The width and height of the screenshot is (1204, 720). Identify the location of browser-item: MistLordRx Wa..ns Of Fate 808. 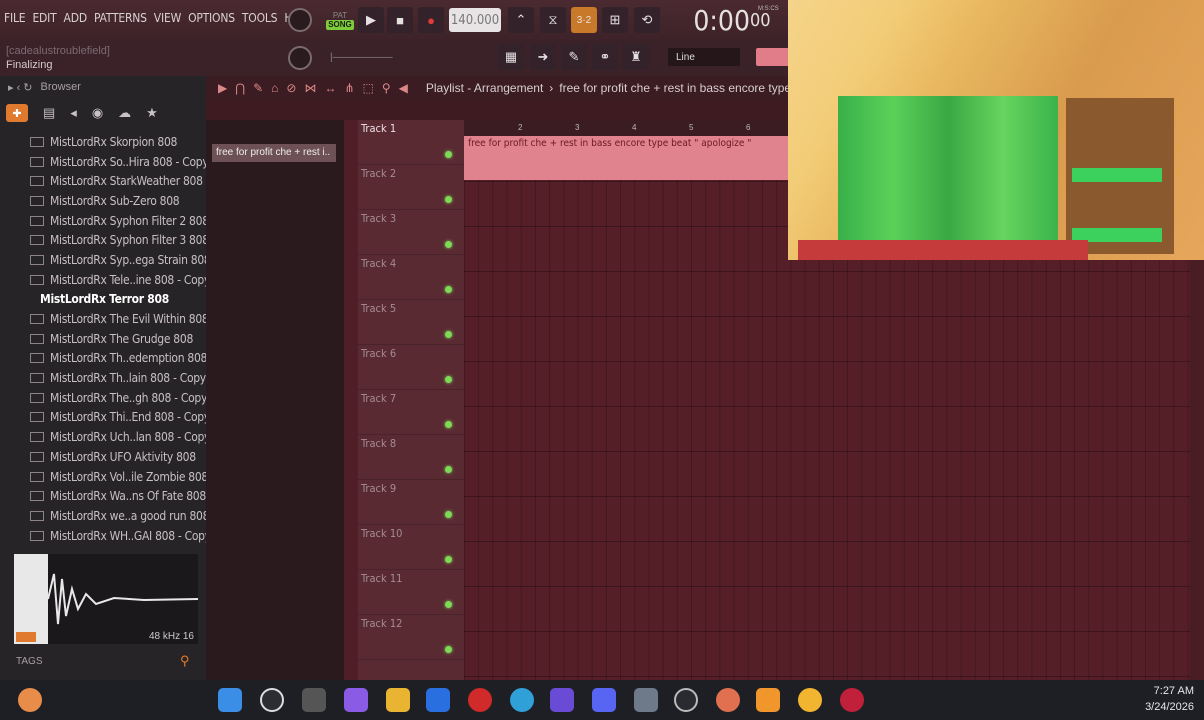
(103, 496).